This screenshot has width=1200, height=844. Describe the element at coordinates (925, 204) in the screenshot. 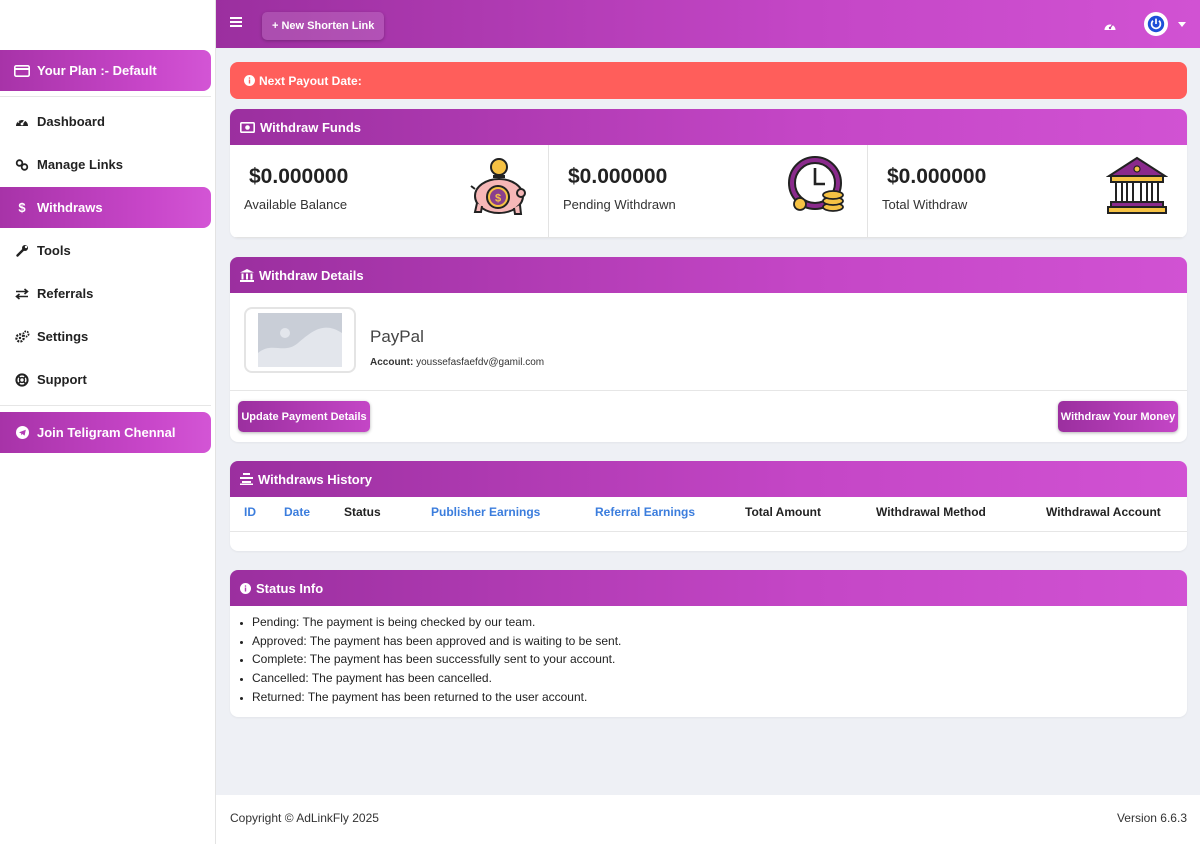

I see `stat-label: Total Withdraw` at that location.